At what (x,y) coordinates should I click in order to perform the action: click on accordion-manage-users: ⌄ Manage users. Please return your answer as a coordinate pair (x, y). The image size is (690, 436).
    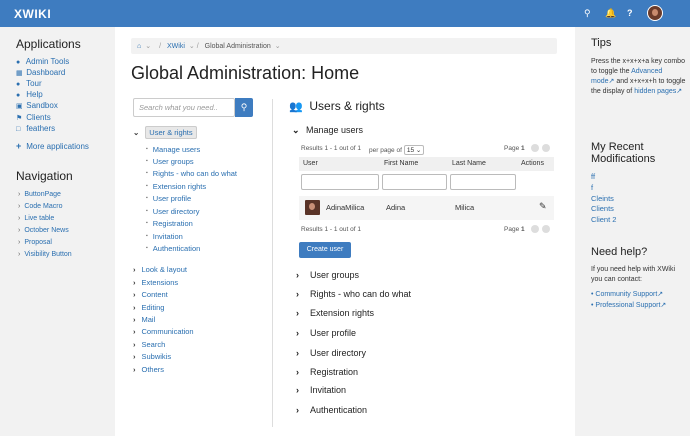
    Looking at the image, I should click on (327, 130).